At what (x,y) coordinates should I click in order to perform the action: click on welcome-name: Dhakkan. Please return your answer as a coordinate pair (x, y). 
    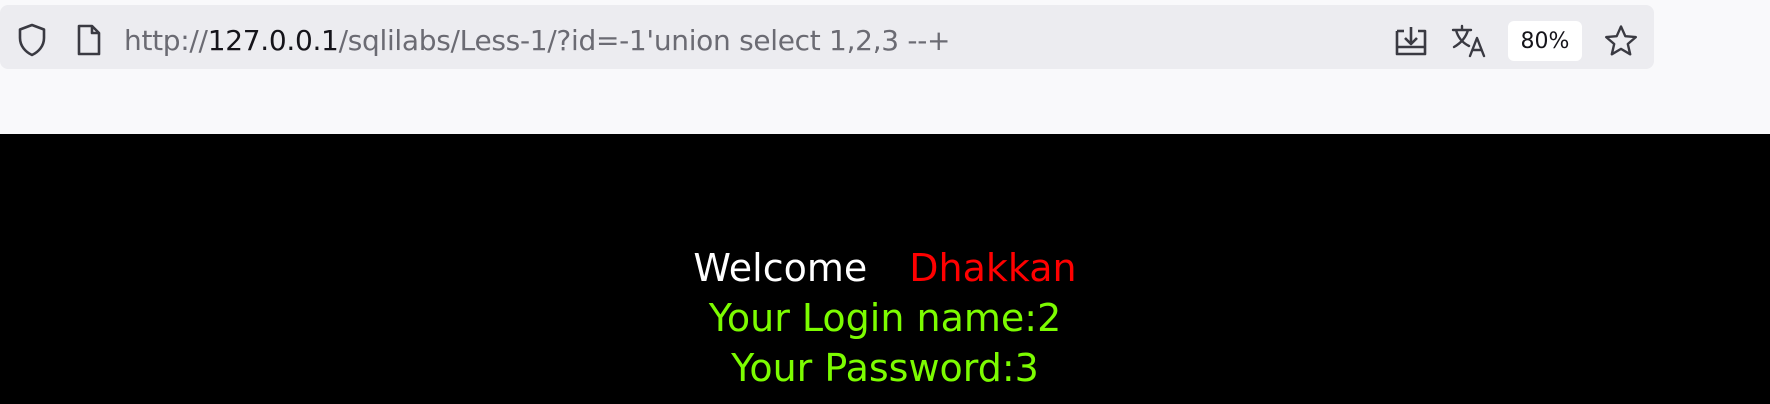
    Looking at the image, I should click on (993, 268).